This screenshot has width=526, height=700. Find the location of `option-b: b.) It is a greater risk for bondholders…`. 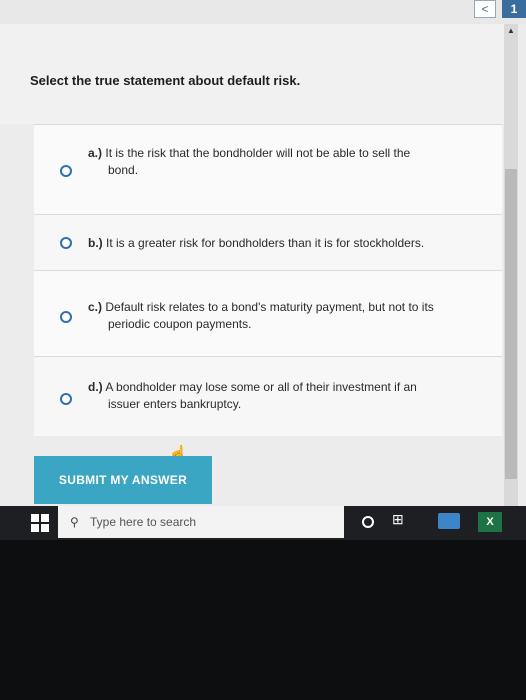

option-b: b.) It is a greater risk for bondholders… is located at coordinates (268, 242).